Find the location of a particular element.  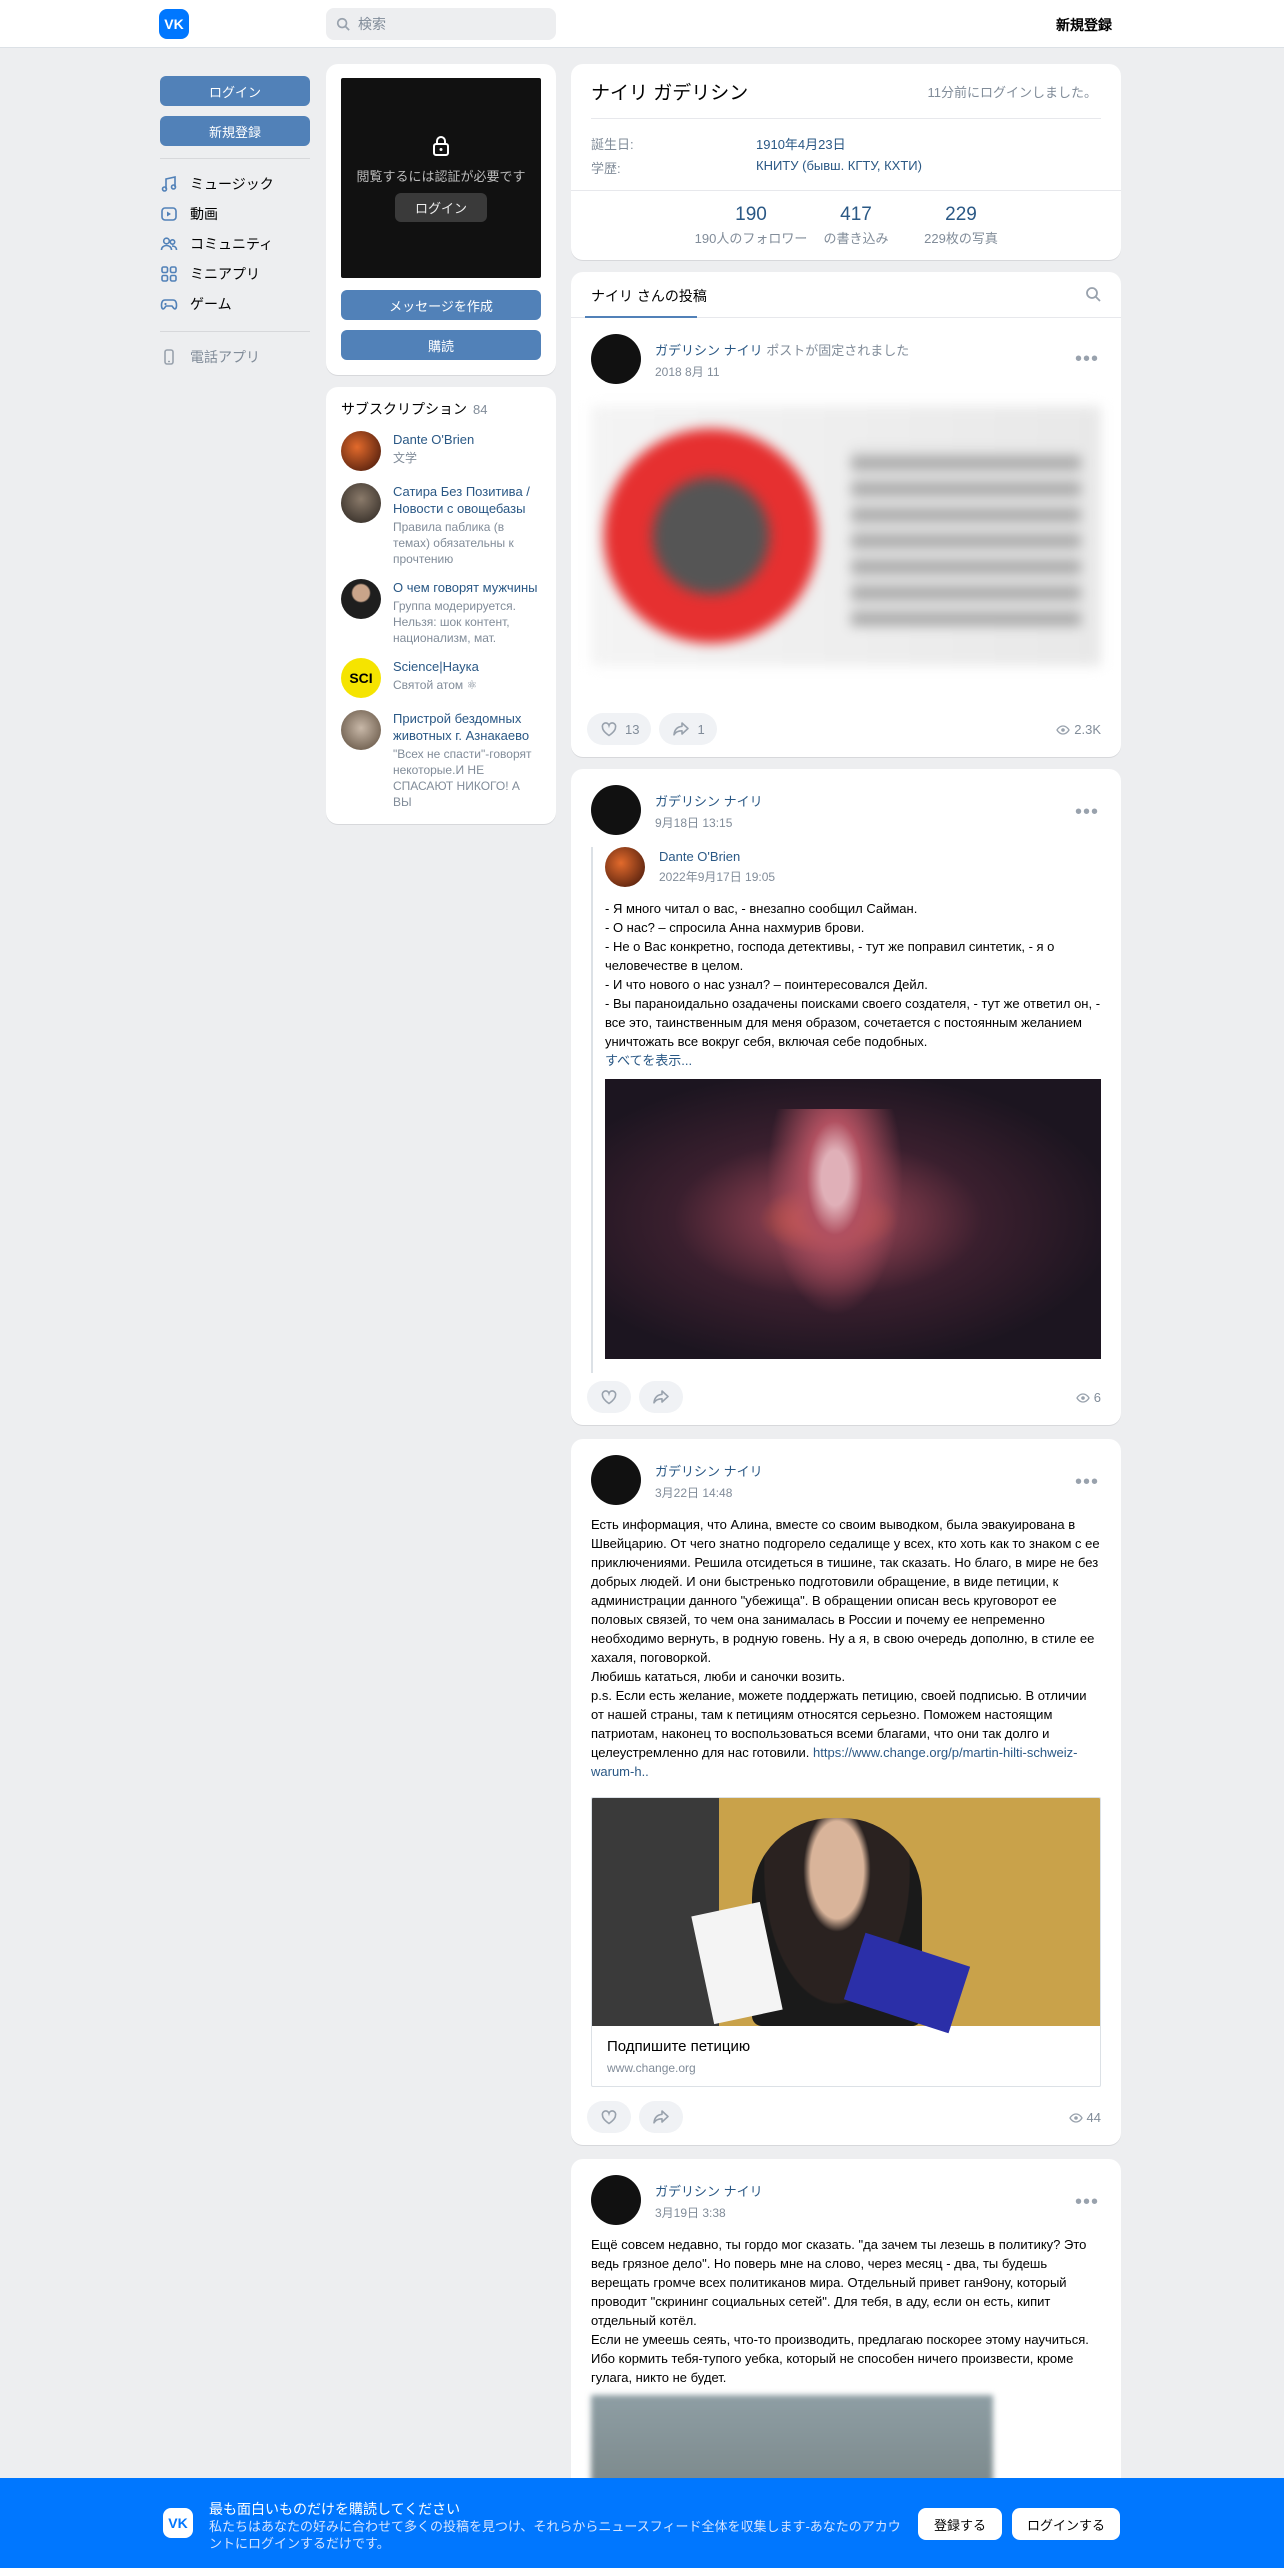

post-header: ガデリシン ナイリ 9月18日 13:15 is located at coordinates (677, 810).